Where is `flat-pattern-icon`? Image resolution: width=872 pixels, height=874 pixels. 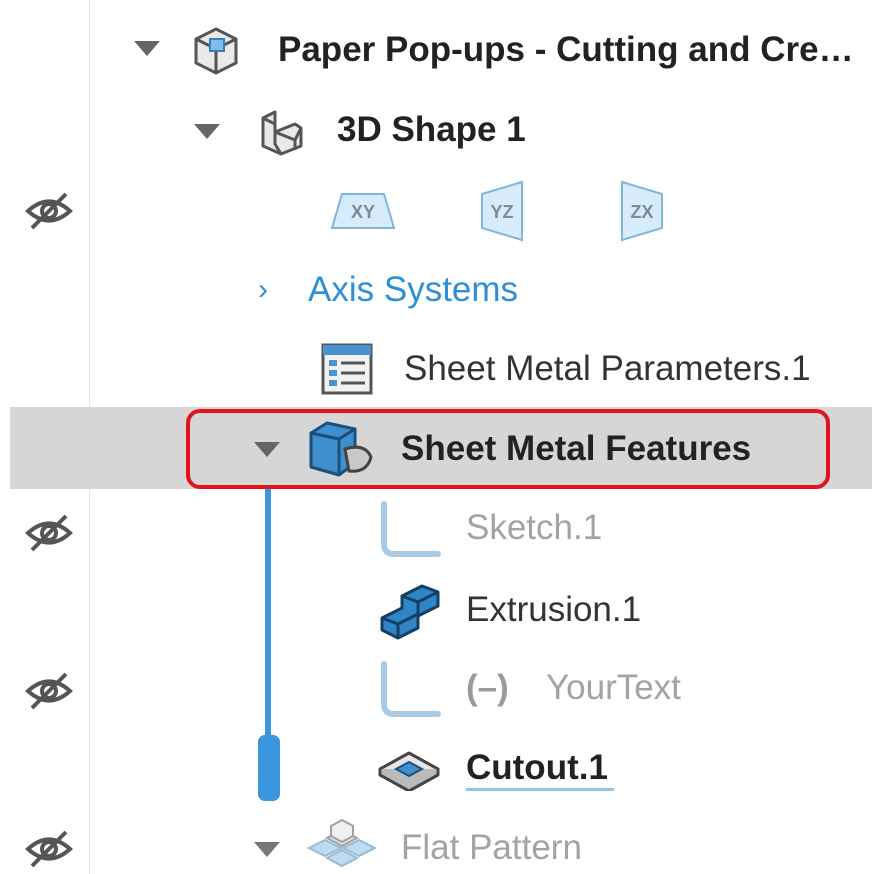 flat-pattern-icon is located at coordinates (342, 845).